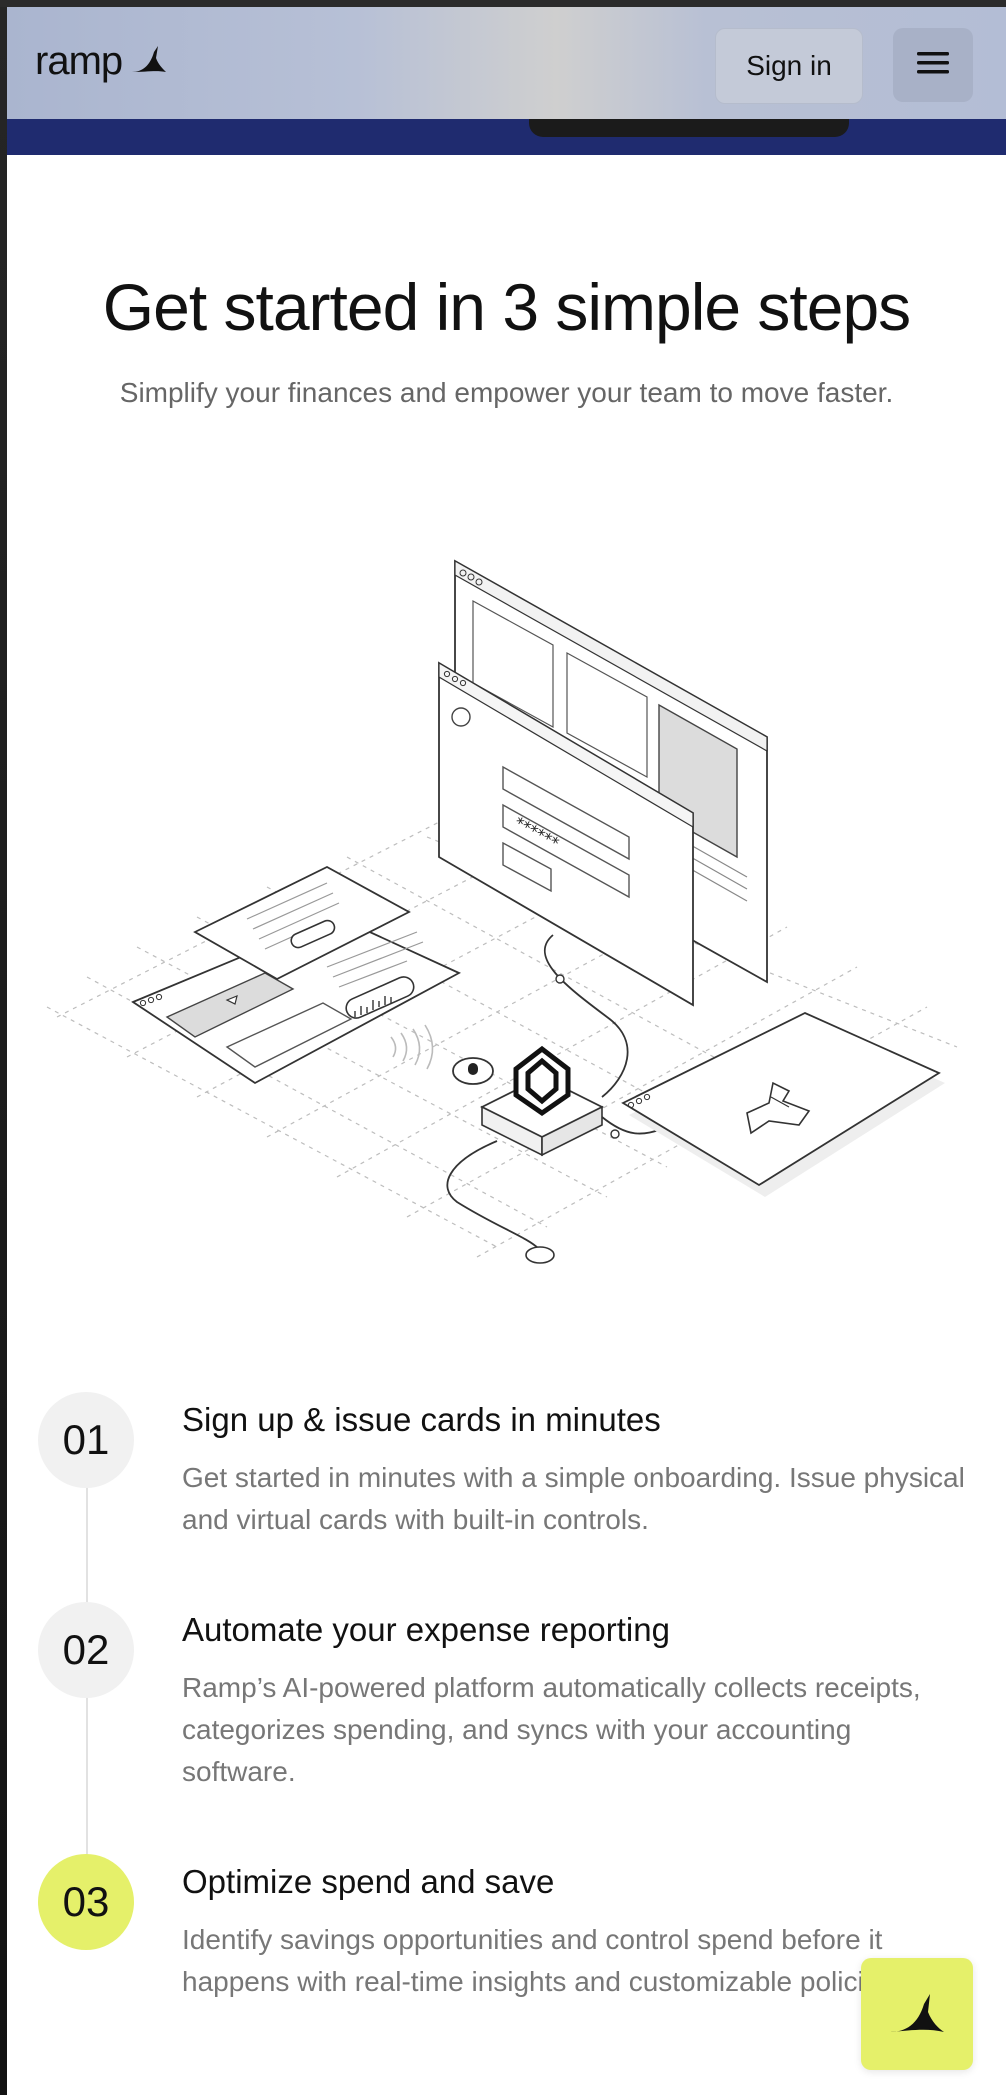 This screenshot has width=1006, height=2095. Describe the element at coordinates (3, 1047) in the screenshot. I see `browser-left-edge` at that location.